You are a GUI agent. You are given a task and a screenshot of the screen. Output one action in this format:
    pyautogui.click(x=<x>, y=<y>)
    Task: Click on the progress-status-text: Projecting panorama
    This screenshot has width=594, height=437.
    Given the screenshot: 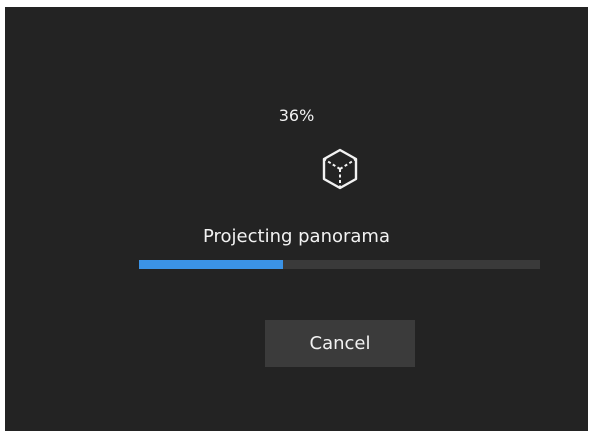 What is the action you would take?
    pyautogui.click(x=296, y=236)
    